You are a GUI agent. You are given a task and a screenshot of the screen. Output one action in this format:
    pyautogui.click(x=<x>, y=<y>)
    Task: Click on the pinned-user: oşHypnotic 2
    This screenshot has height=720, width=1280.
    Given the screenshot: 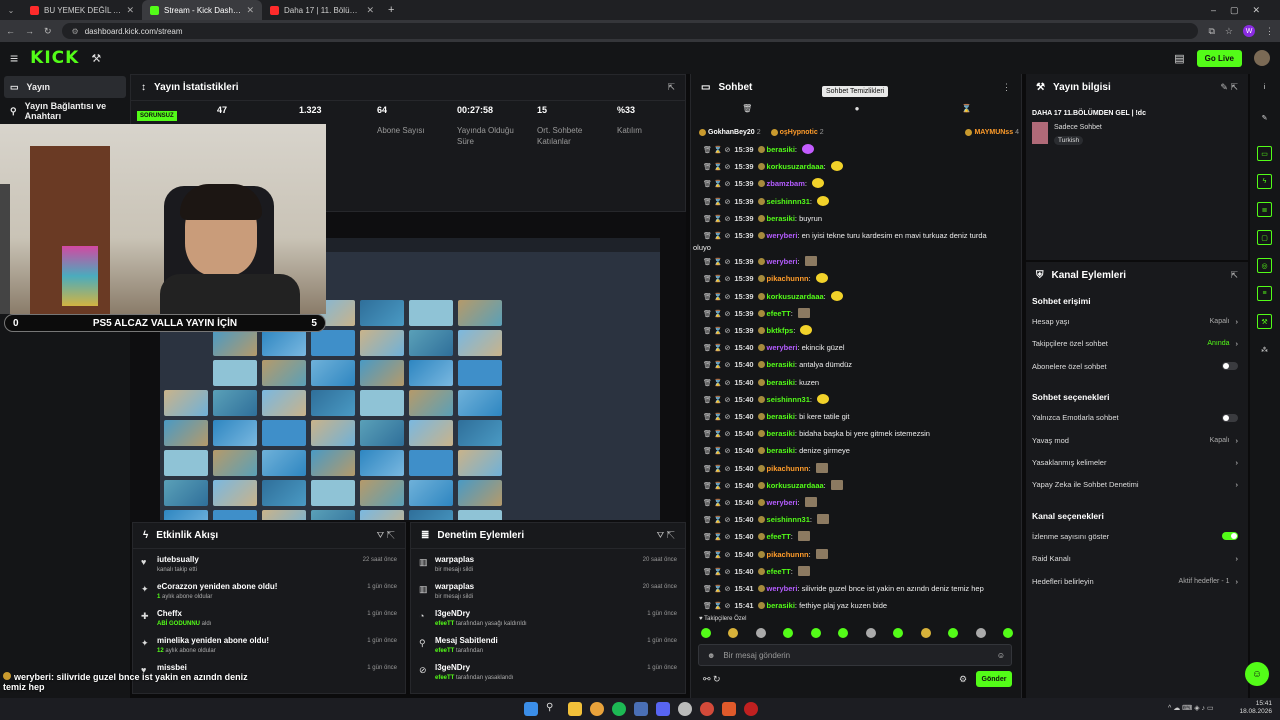 What is the action you would take?
    pyautogui.click(x=797, y=132)
    